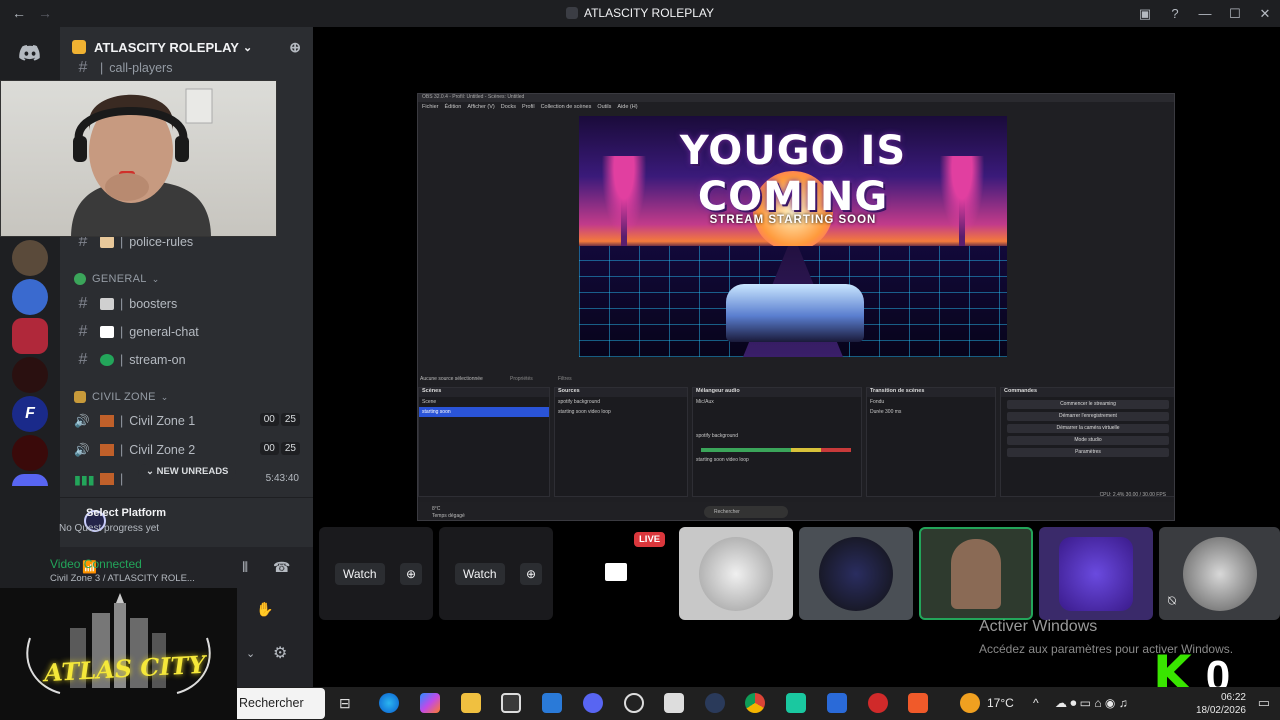 The height and width of the screenshot is (720, 1280). Describe the element at coordinates (1219, 573) in the screenshot. I see `user-tile-5: ⍉` at that location.